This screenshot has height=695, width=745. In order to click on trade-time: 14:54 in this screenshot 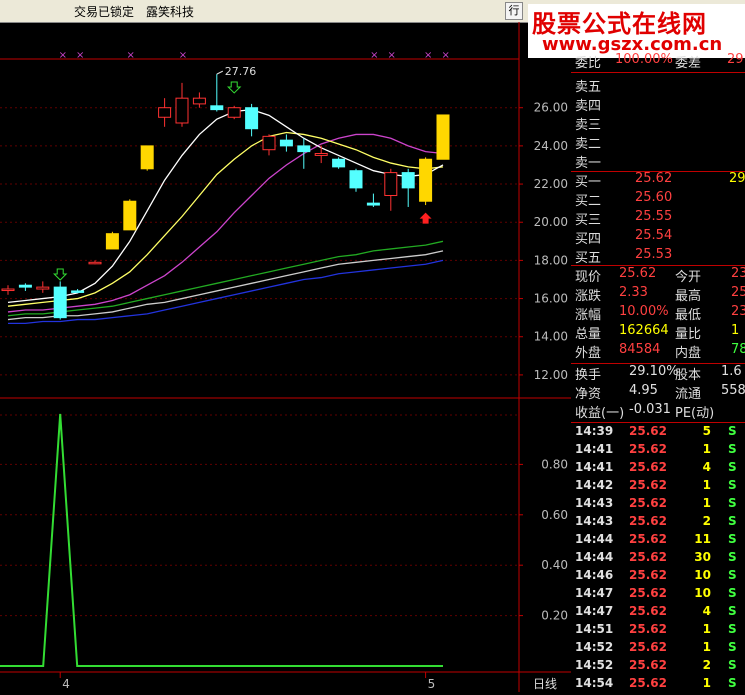, I will do `click(594, 683)`.